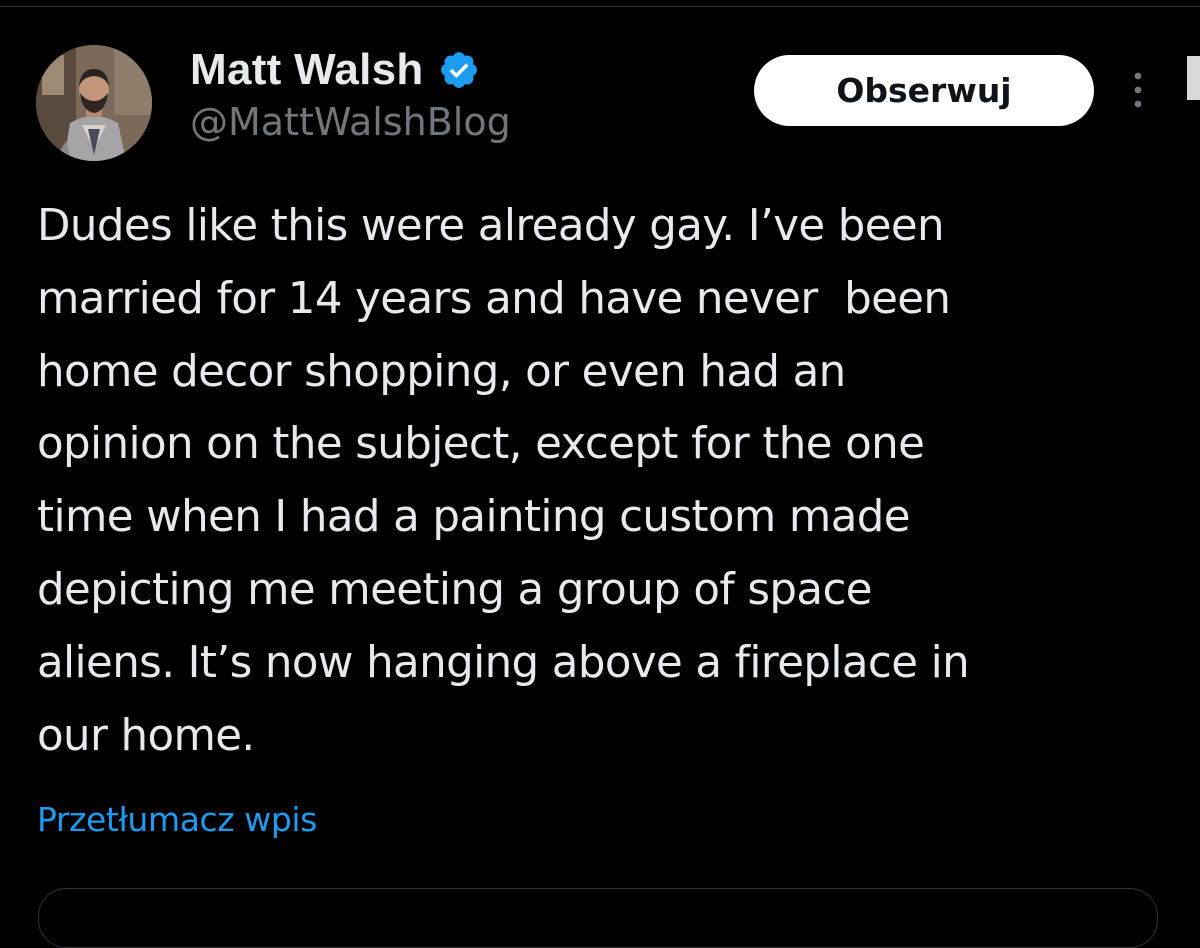 The height and width of the screenshot is (948, 1200). Describe the element at coordinates (600, 6) in the screenshot. I see `top-divider` at that location.